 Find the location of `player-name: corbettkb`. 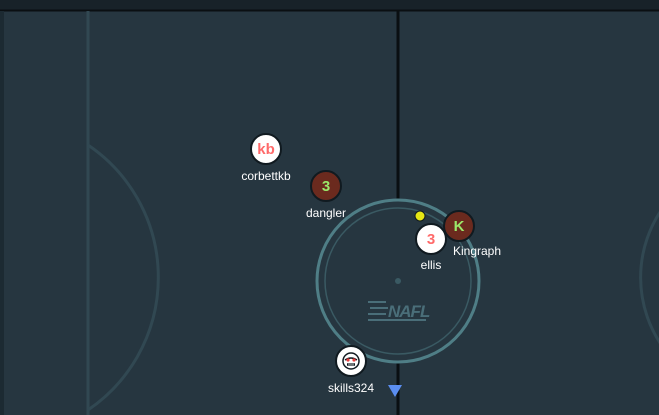

player-name: corbettkb is located at coordinates (266, 176).